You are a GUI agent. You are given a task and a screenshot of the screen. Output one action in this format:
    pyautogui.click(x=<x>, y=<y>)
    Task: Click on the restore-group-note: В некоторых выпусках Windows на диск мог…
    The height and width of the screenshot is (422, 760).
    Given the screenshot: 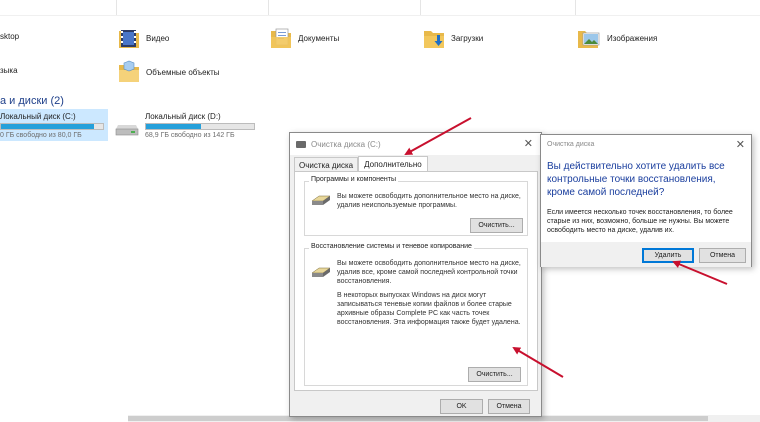 What is the action you would take?
    pyautogui.click(x=429, y=309)
    